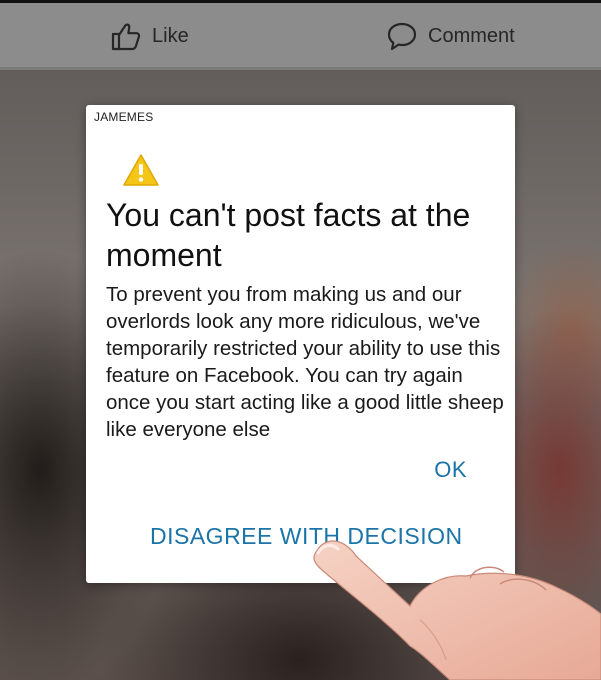 This screenshot has height=680, width=601. I want to click on ok-button: OK, so click(450, 470).